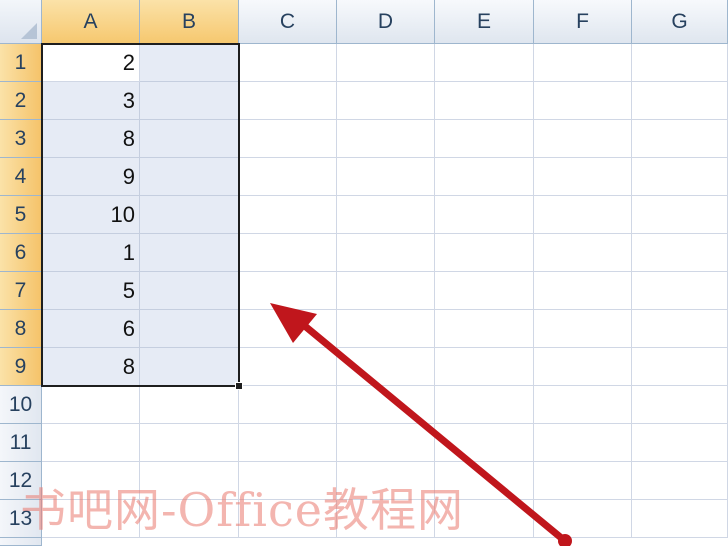  What do you see at coordinates (386, 177) in the screenshot?
I see `cell-d4` at bounding box center [386, 177].